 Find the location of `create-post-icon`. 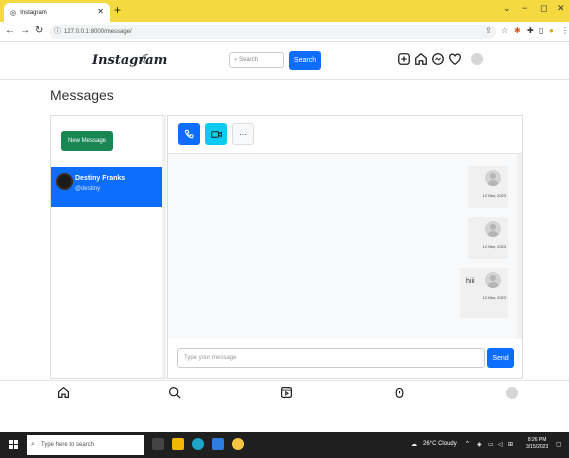

create-post-icon is located at coordinates (404, 59).